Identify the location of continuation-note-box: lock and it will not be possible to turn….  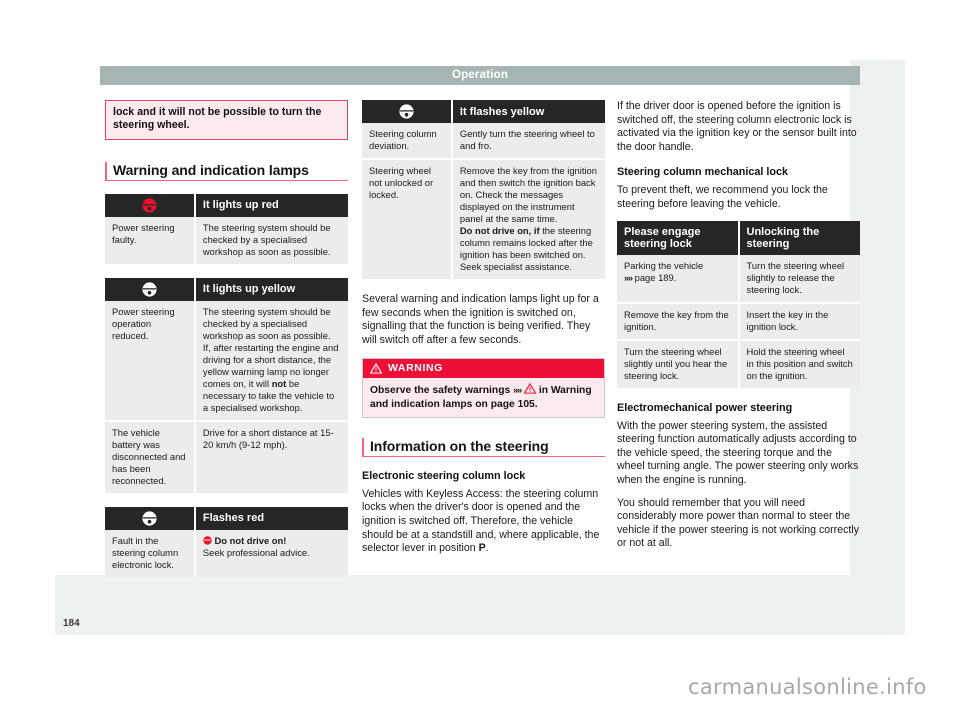
(226, 120).